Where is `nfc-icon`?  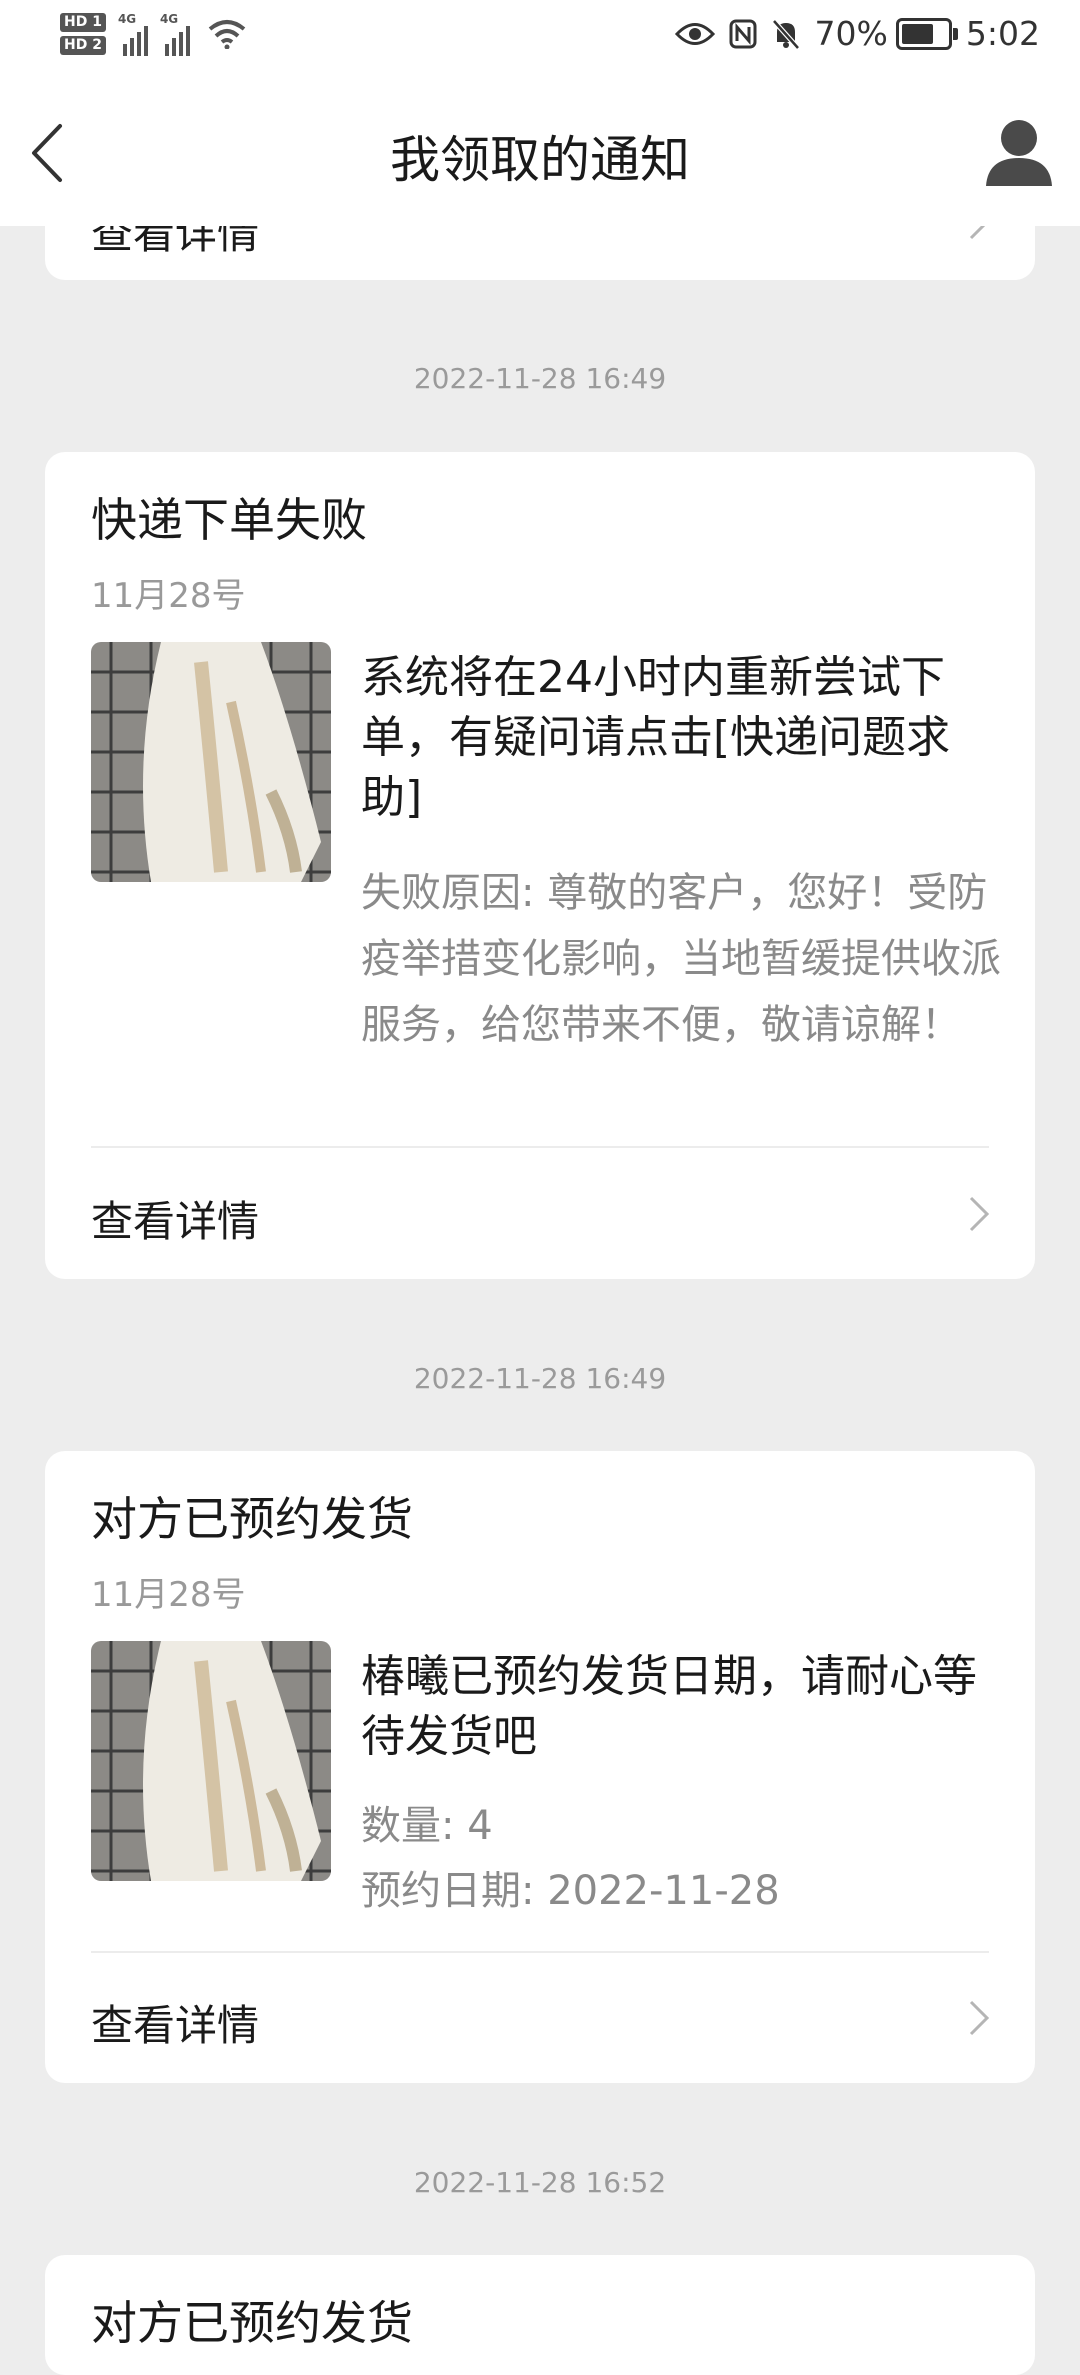
nfc-icon is located at coordinates (743, 33).